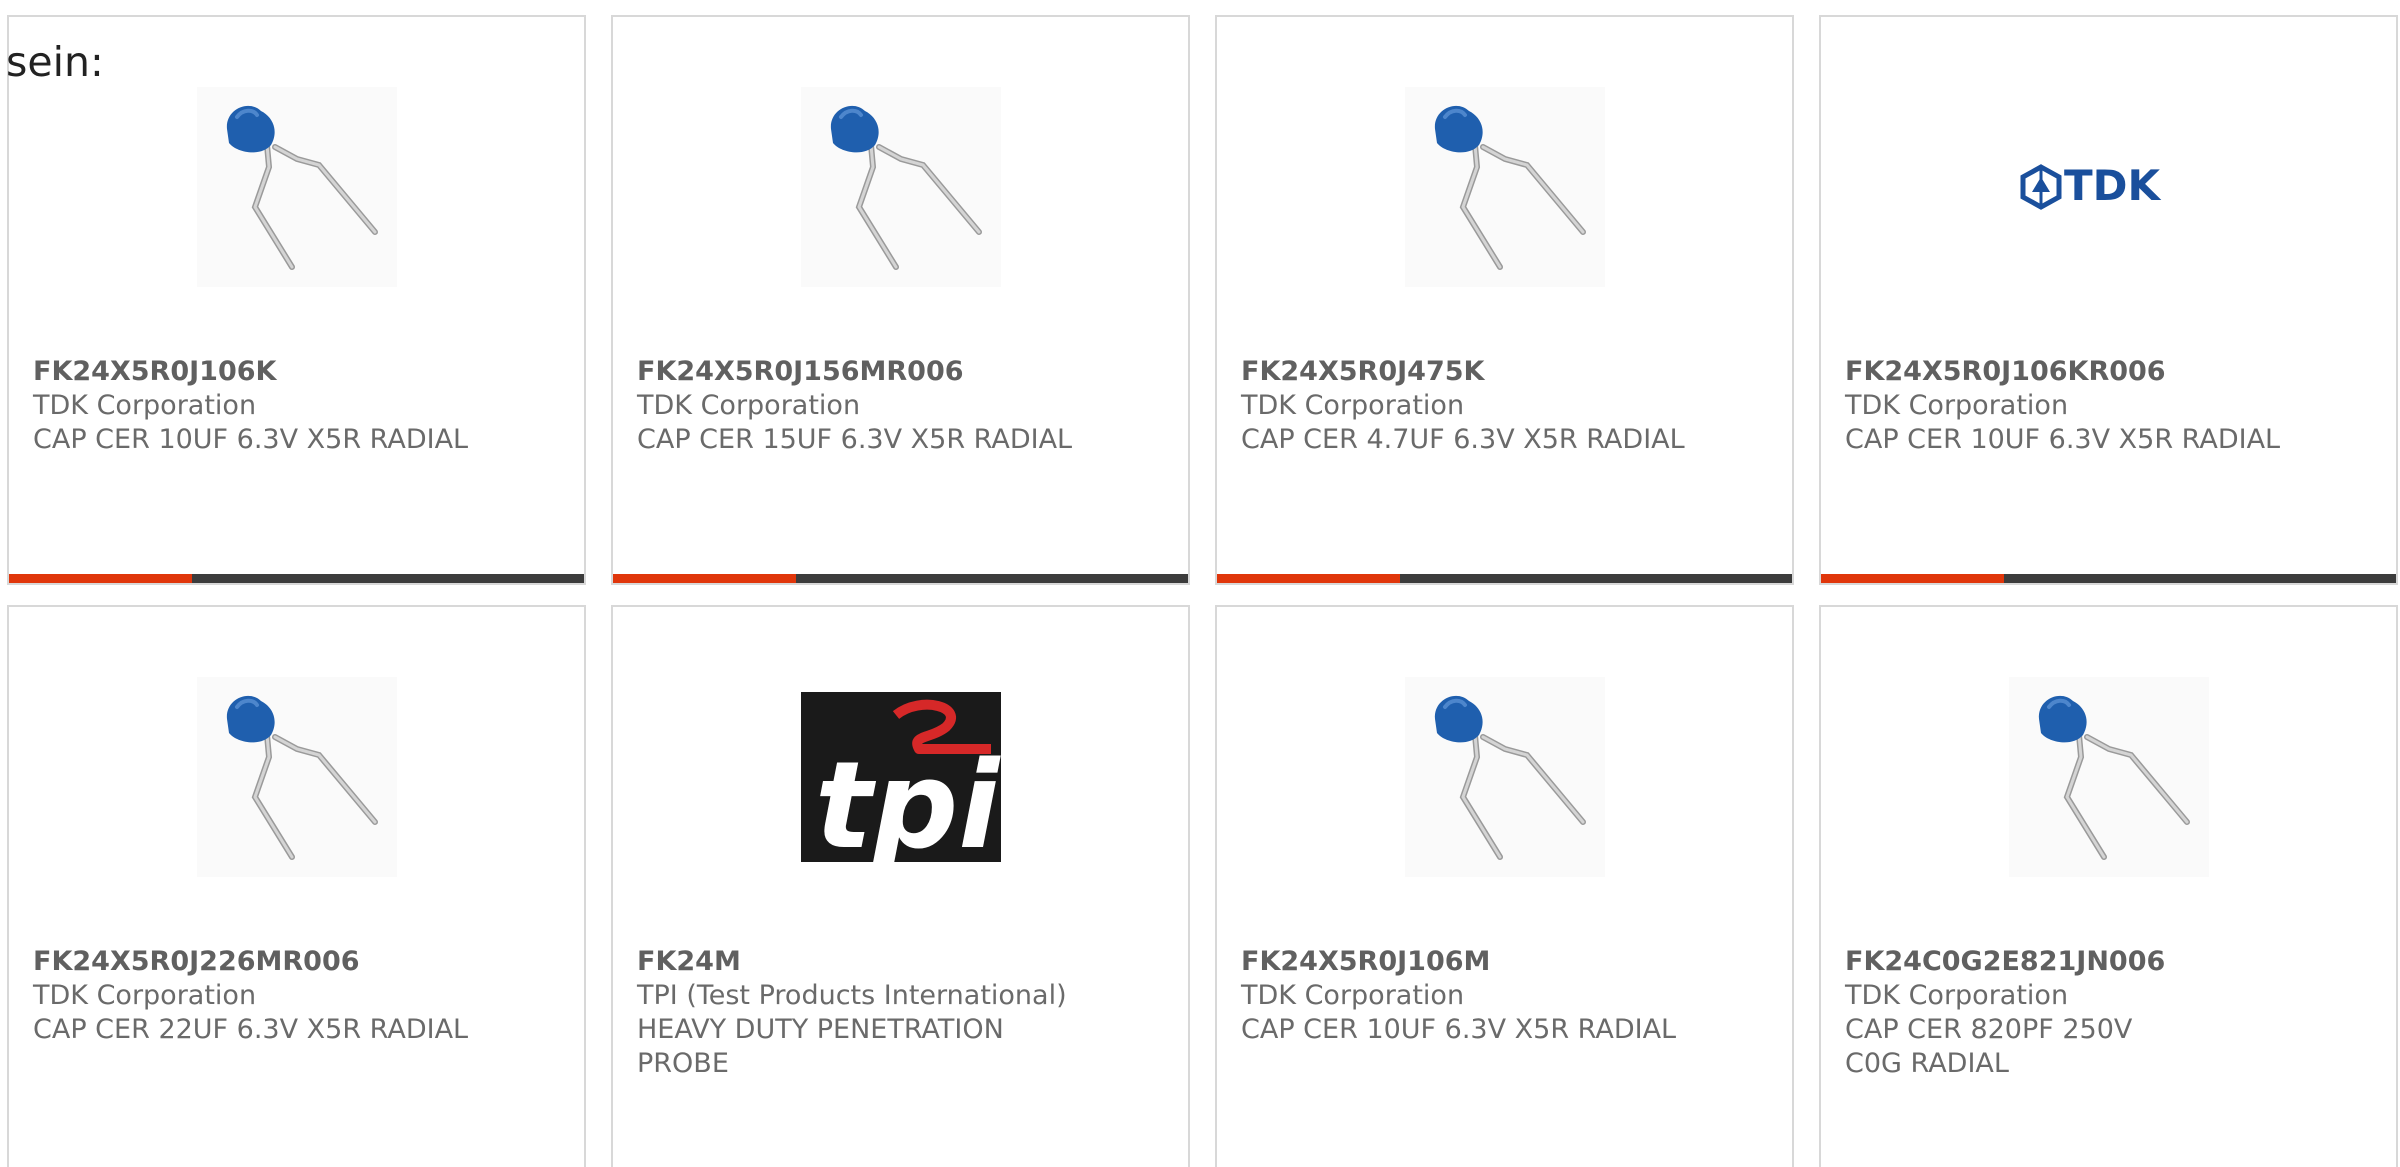  What do you see at coordinates (1989, 1046) in the screenshot?
I see `description: CAP CER 820PF 250V C0G RADIAL` at bounding box center [1989, 1046].